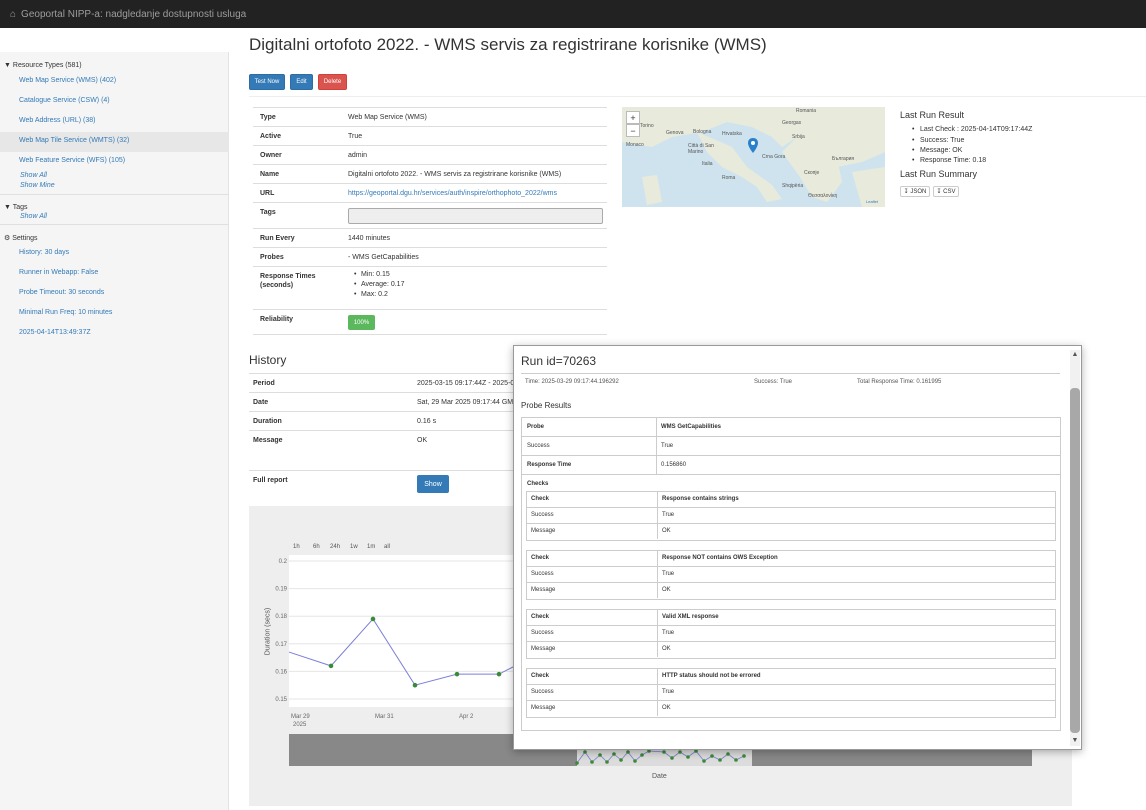 Image resolution: width=1146 pixels, height=810 pixels. What do you see at coordinates (675, 133) in the screenshot?
I see `map-label: Genova` at bounding box center [675, 133].